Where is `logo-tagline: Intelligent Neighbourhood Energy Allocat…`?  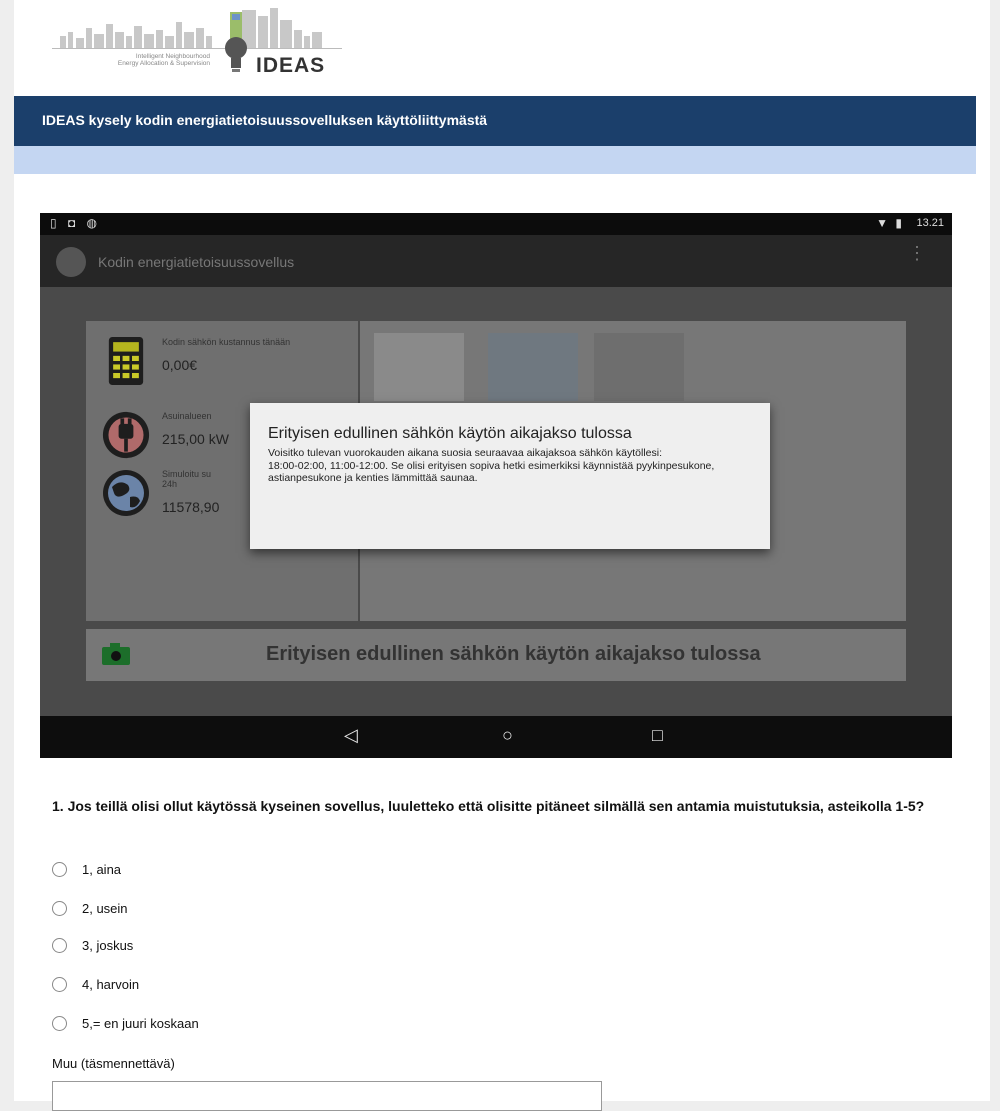 logo-tagline: Intelligent Neighbourhood Energy Allocat… is located at coordinates (163, 60).